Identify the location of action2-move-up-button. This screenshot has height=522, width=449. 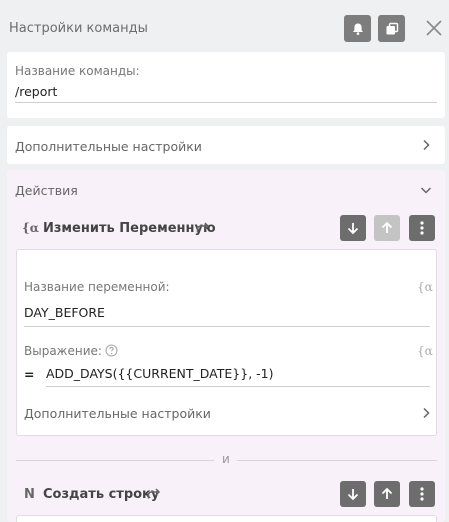
(387, 494).